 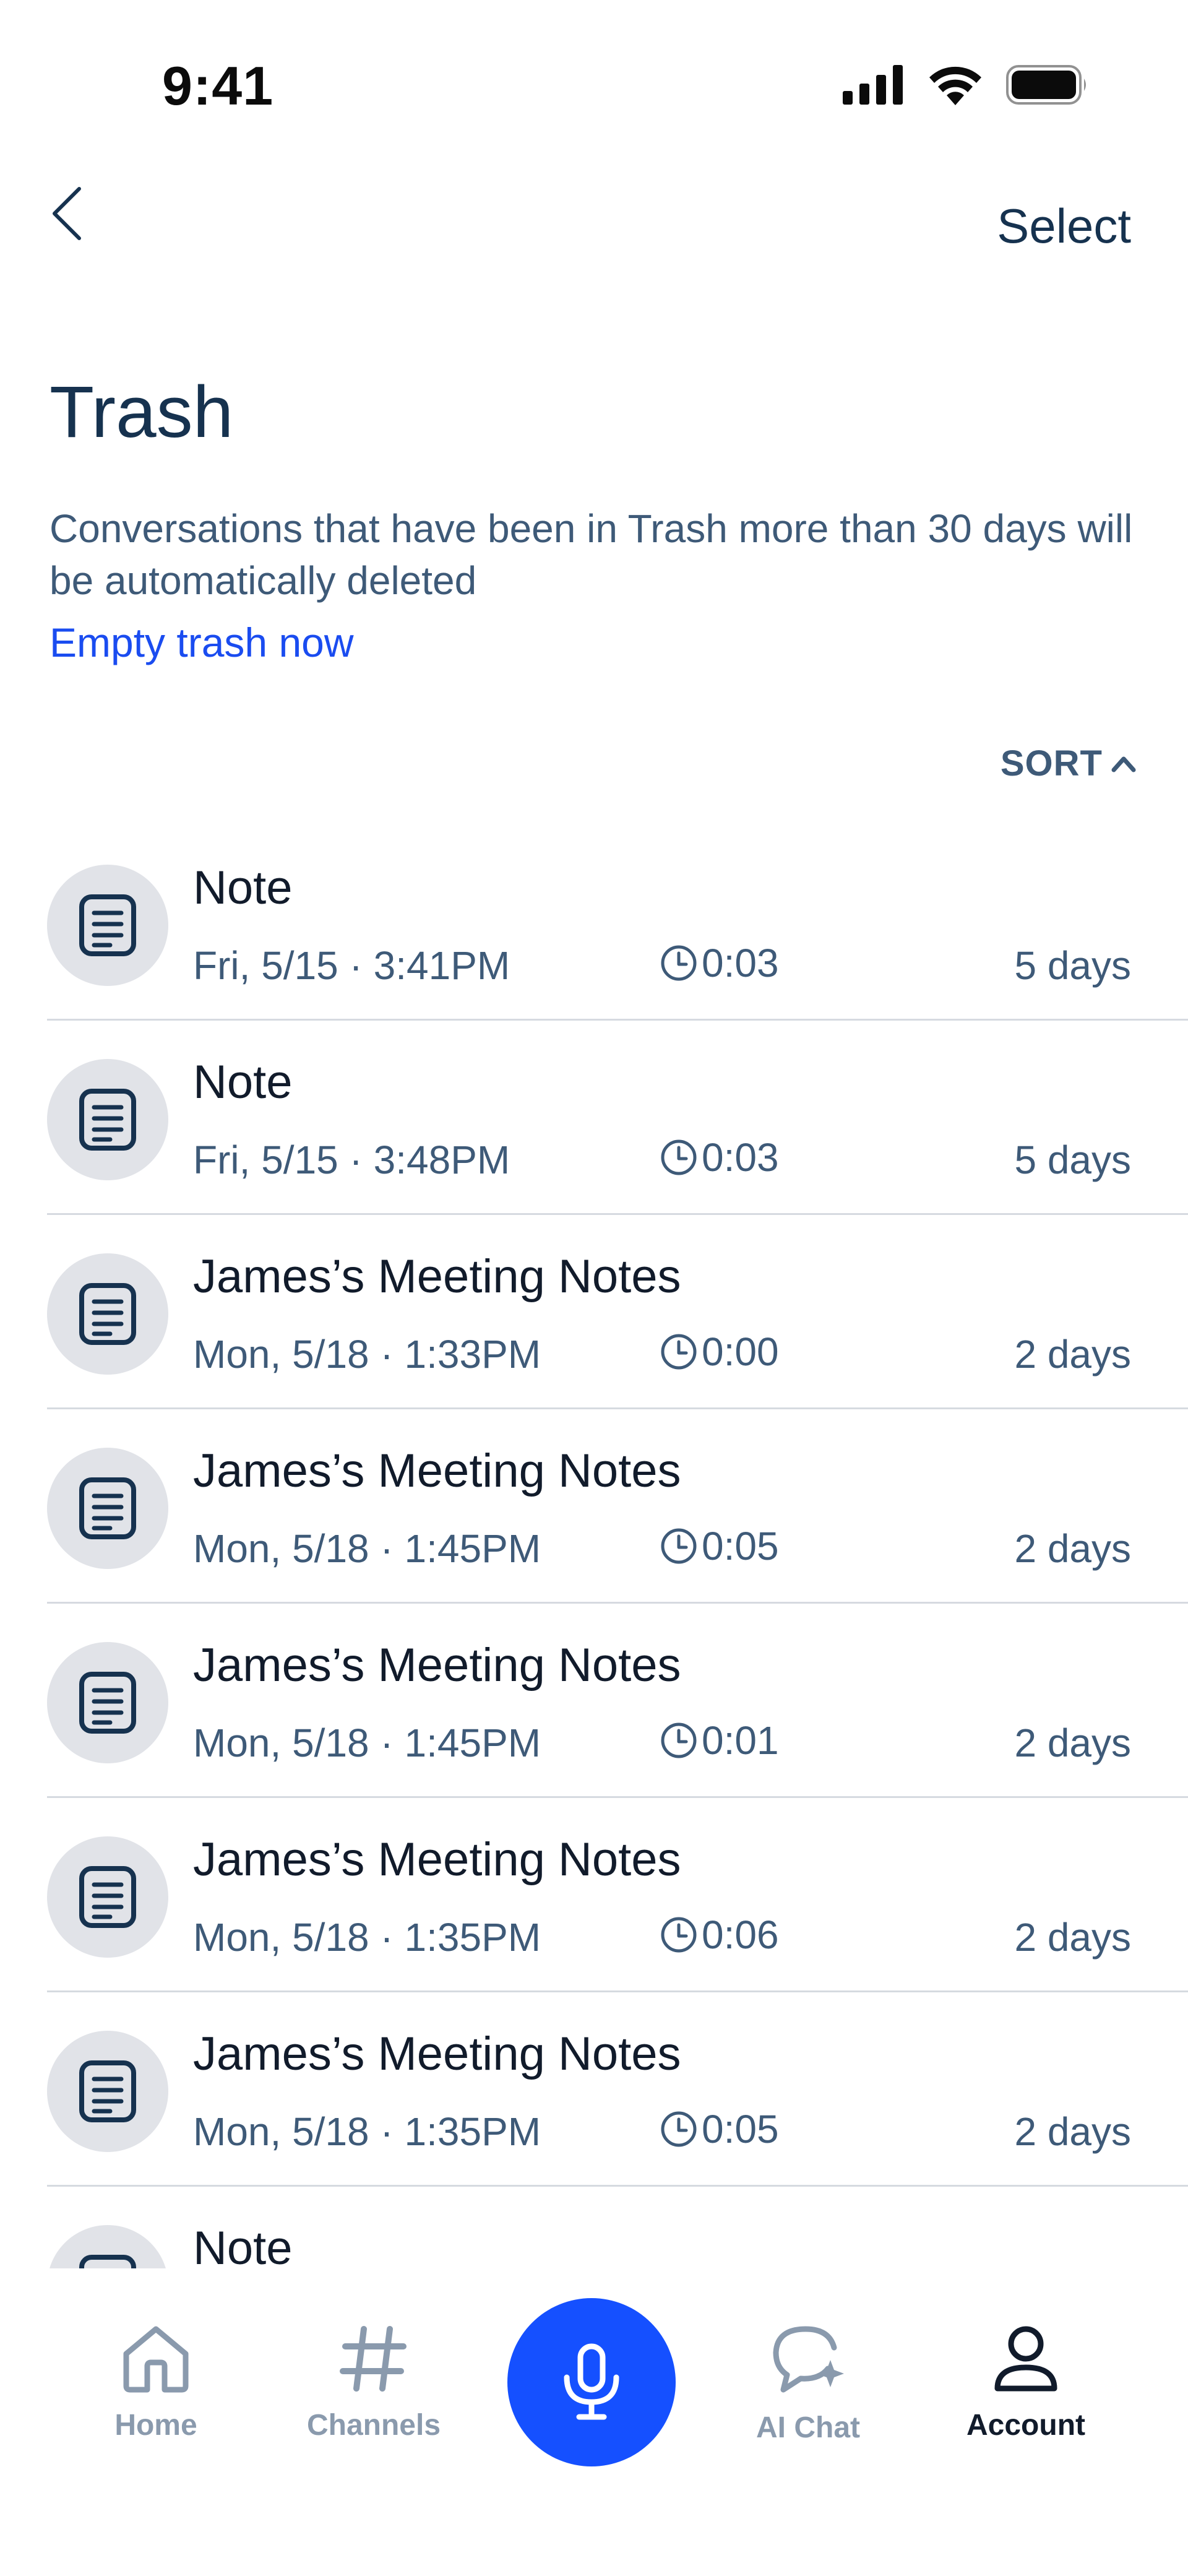 I want to click on item-date: Fri, 5/15 · 3:48PM, so click(x=351, y=1160).